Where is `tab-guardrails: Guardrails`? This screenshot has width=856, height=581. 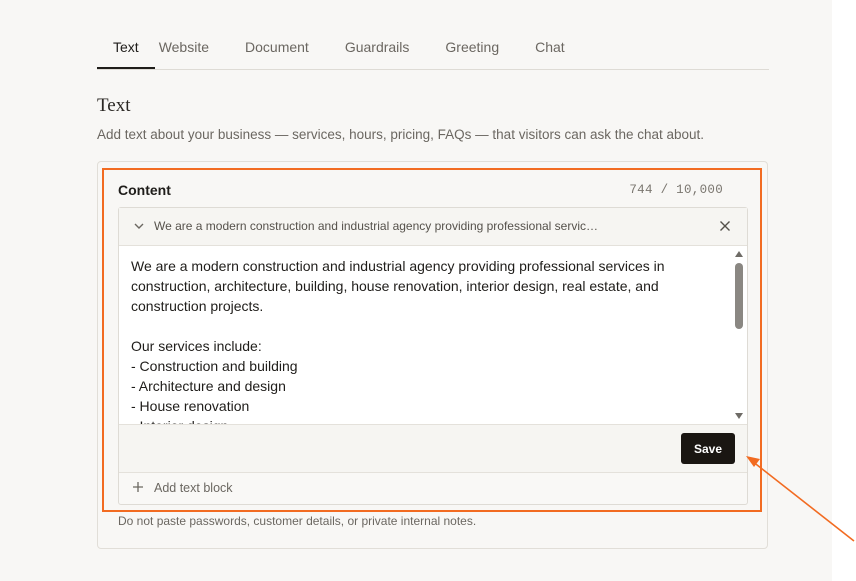 tab-guardrails: Guardrails is located at coordinates (385, 48).